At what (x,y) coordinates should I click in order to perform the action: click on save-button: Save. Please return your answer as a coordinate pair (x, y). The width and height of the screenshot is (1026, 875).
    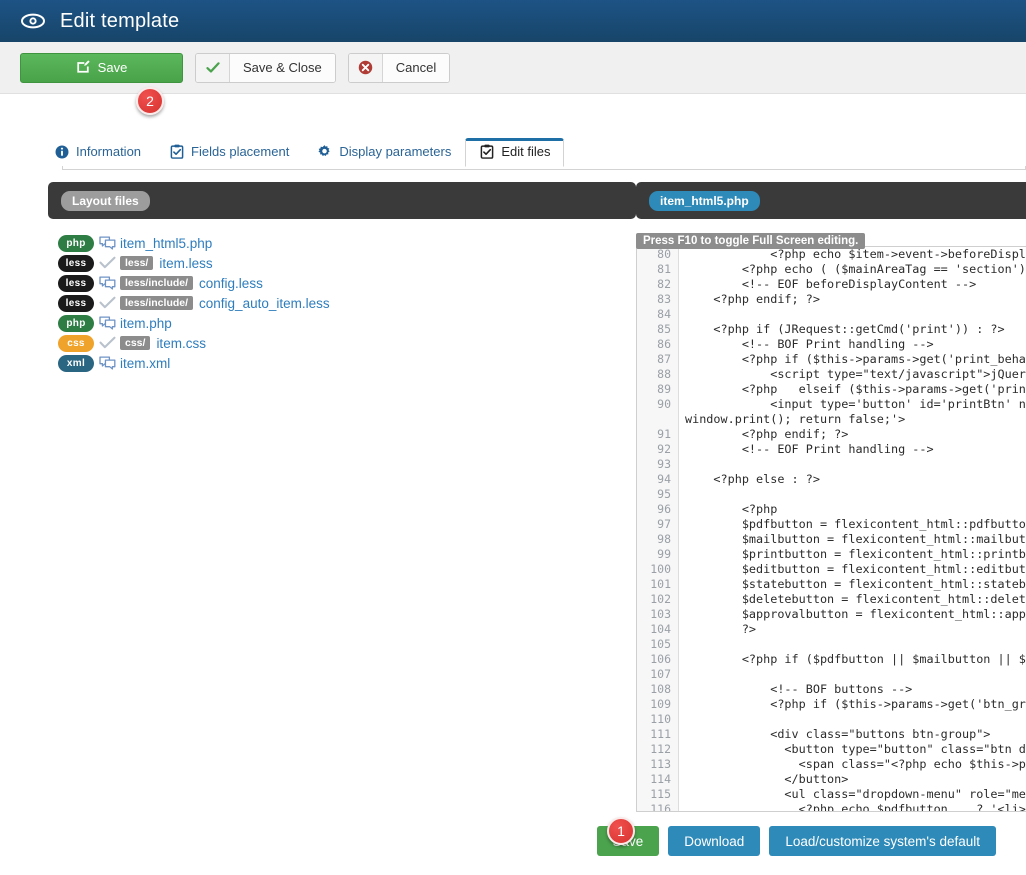
    Looking at the image, I should click on (101, 67).